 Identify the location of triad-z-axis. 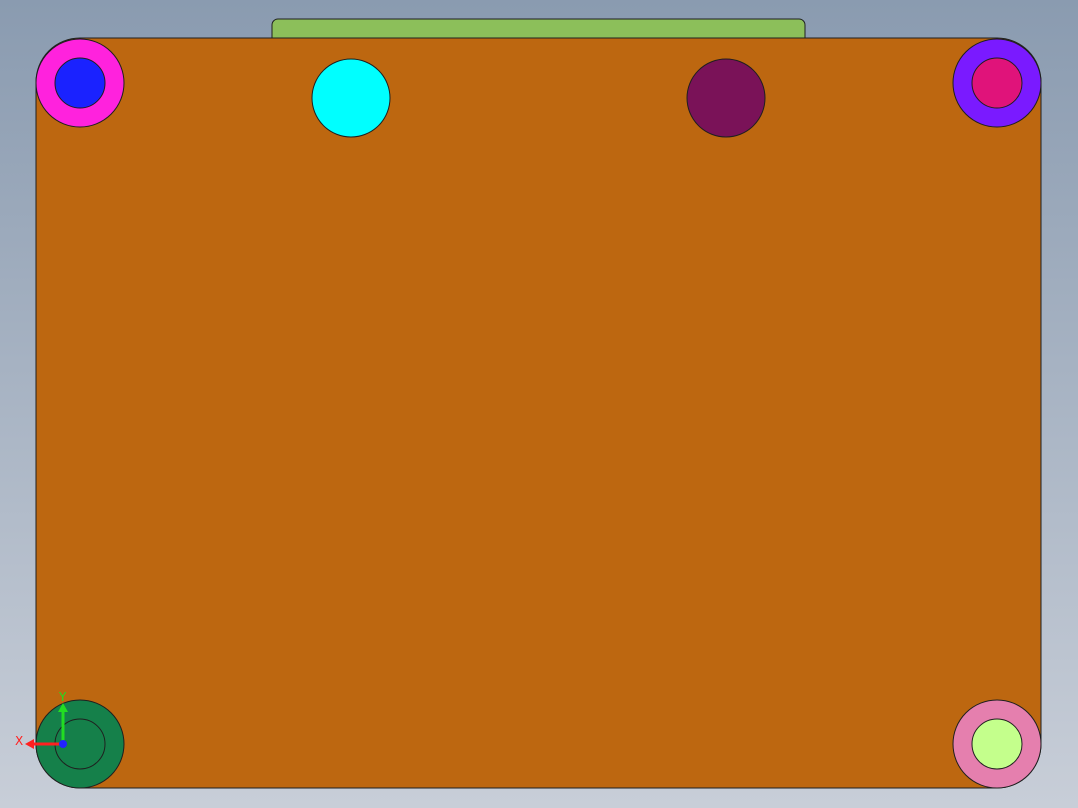
(63, 744).